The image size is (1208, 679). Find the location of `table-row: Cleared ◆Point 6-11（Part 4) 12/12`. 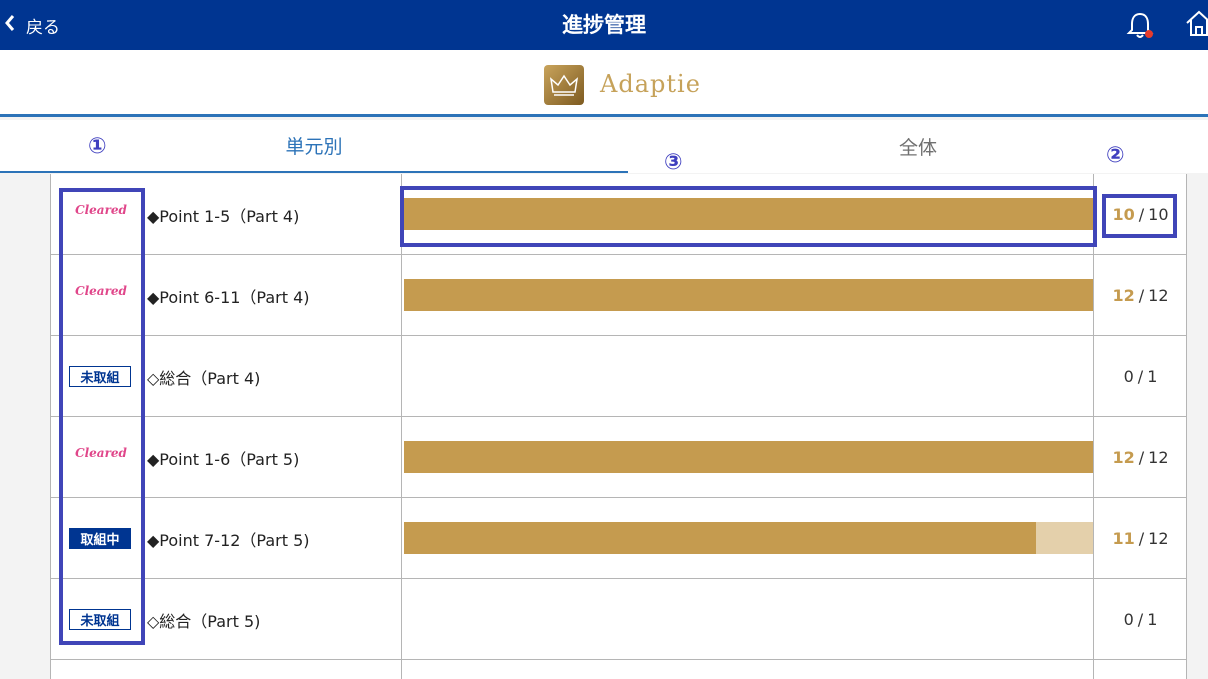

table-row: Cleared ◆Point 6-11（Part 4) 12/12 is located at coordinates (619, 295).